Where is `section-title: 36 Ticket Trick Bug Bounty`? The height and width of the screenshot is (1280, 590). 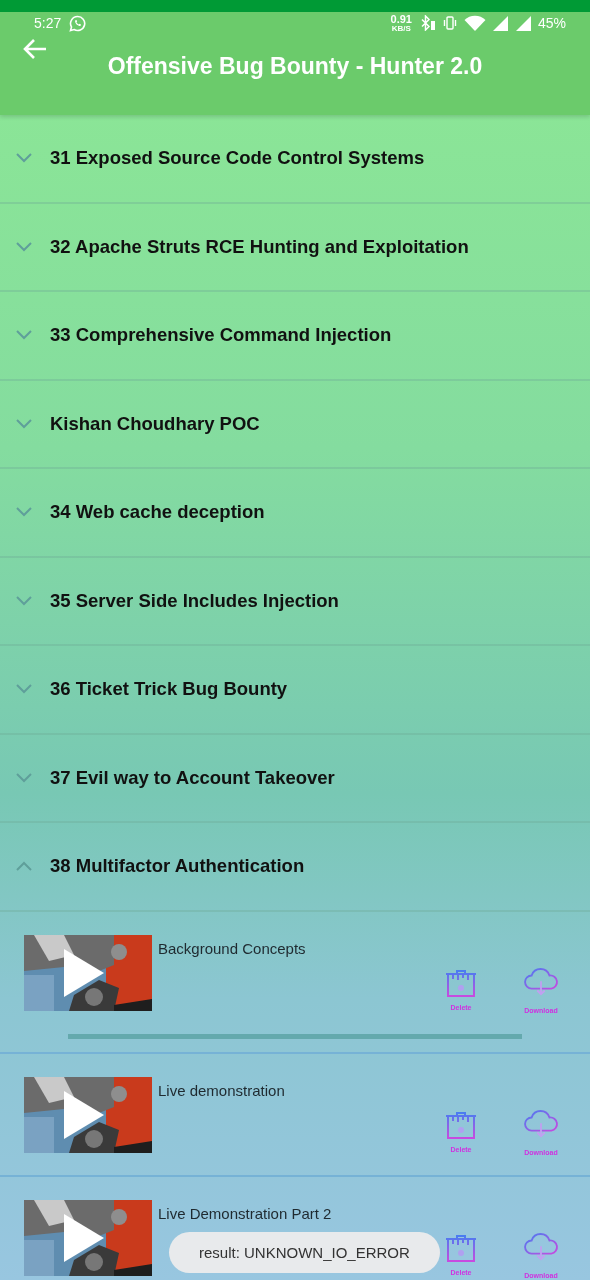
section-title: 36 Ticket Trick Bug Bounty is located at coordinates (169, 689).